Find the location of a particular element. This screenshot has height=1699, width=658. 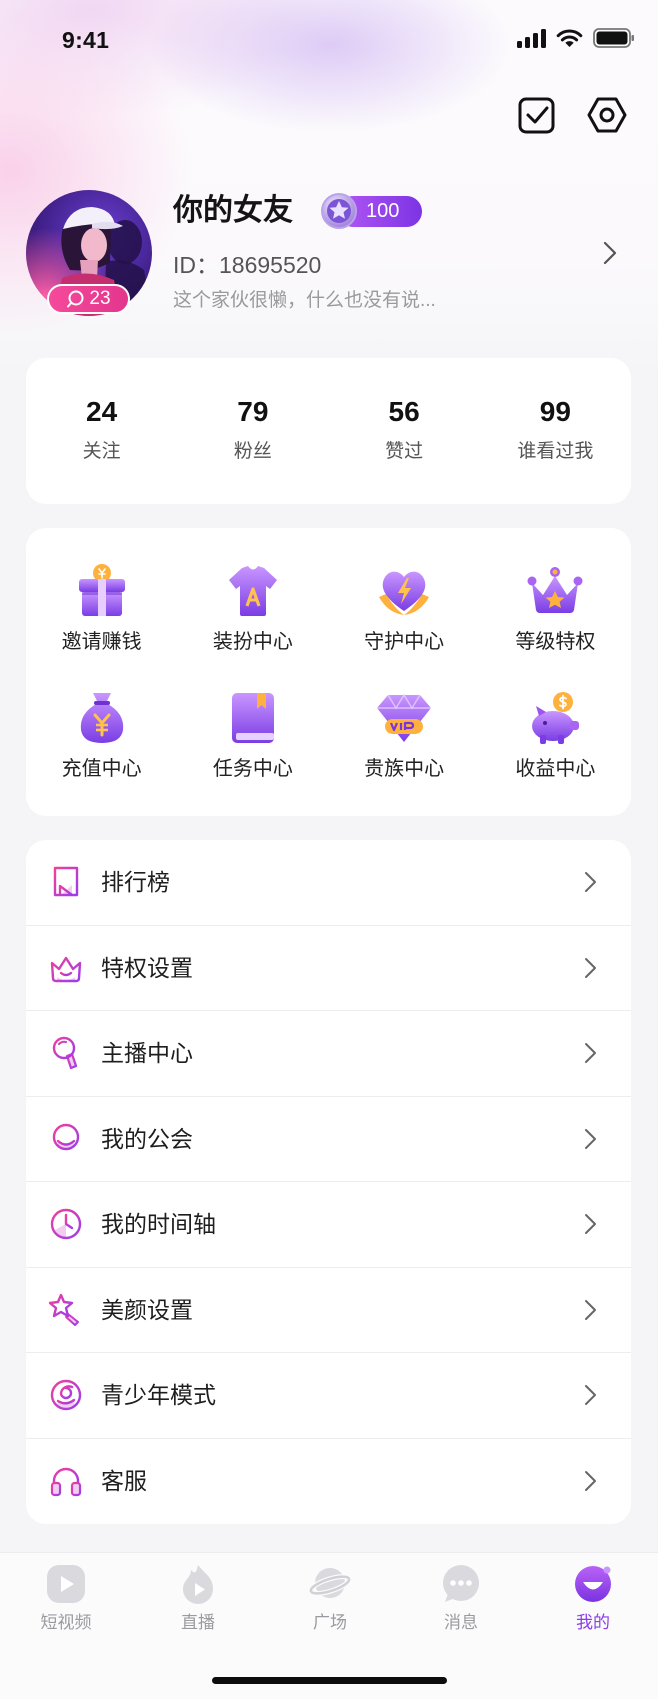

guild-icon is located at coordinates (66, 1139).